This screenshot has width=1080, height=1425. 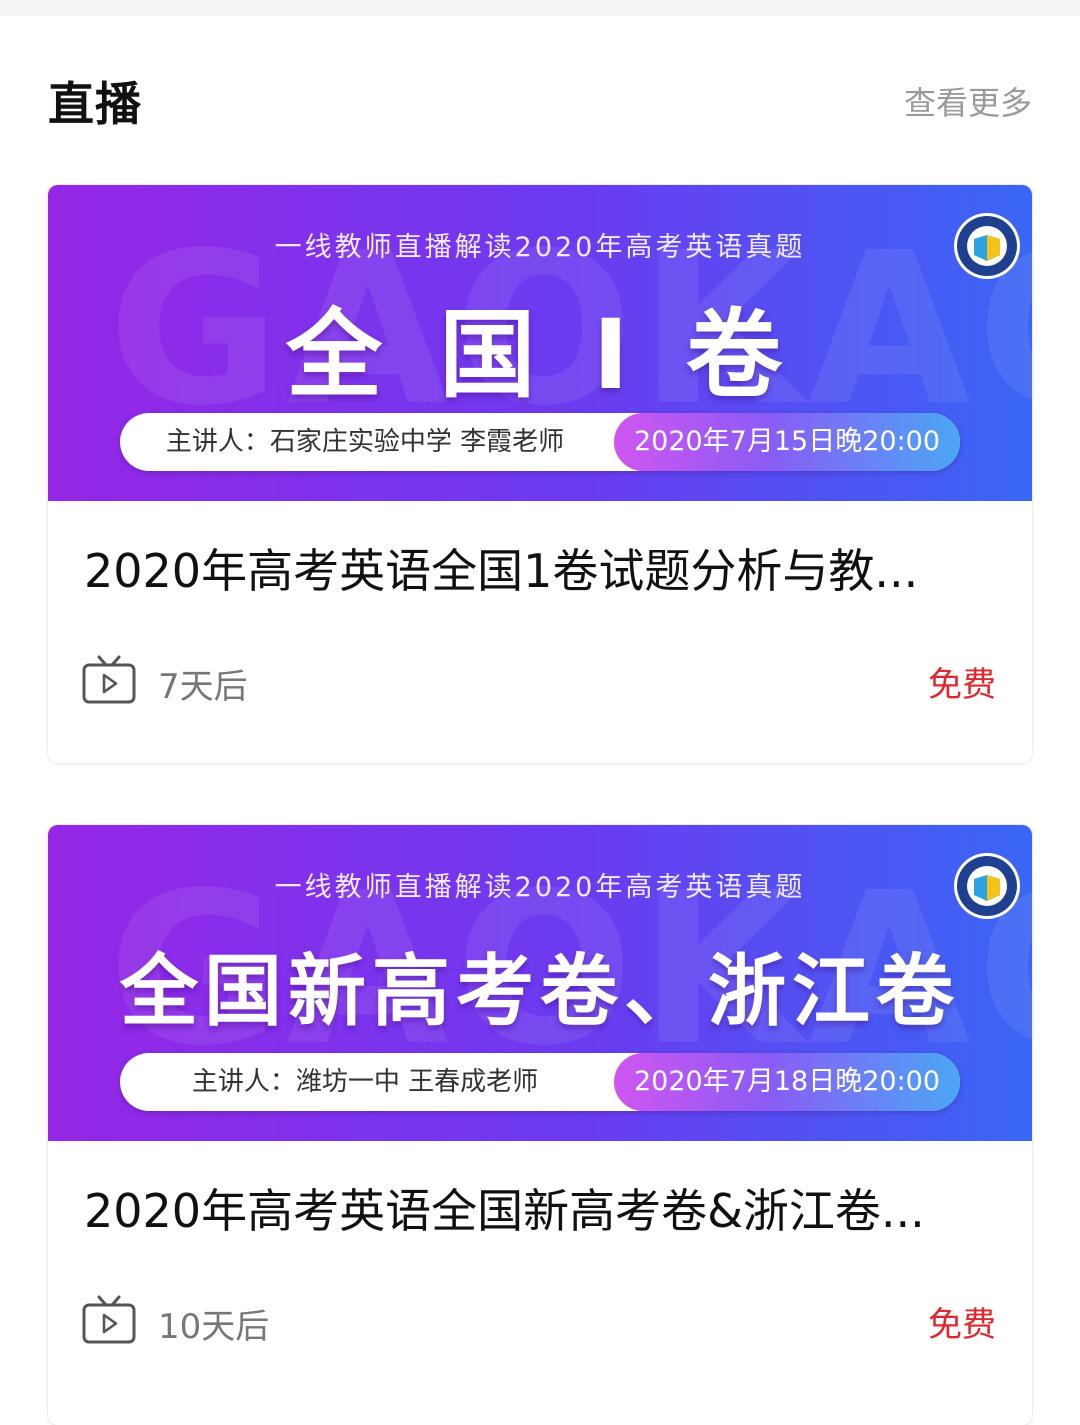 I want to click on live-date-badge: 2020年7月15日晚20:00, so click(x=787, y=442).